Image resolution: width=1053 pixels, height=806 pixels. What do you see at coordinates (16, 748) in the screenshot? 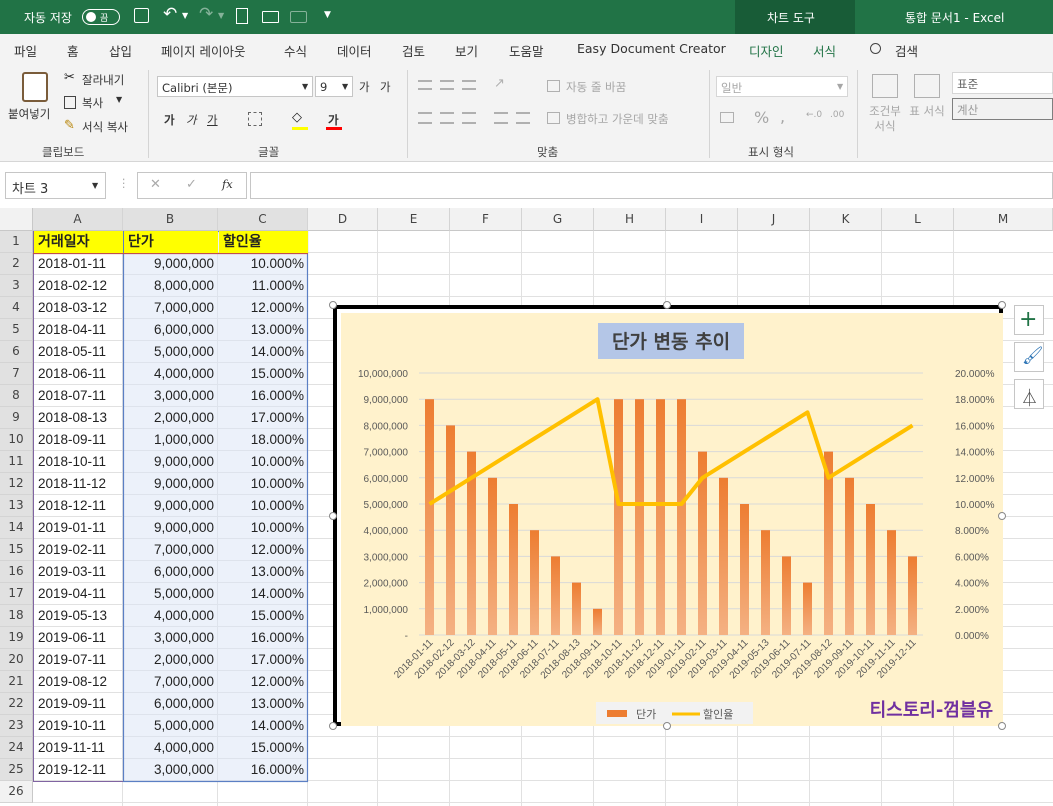
I see `row-header: 24` at bounding box center [16, 748].